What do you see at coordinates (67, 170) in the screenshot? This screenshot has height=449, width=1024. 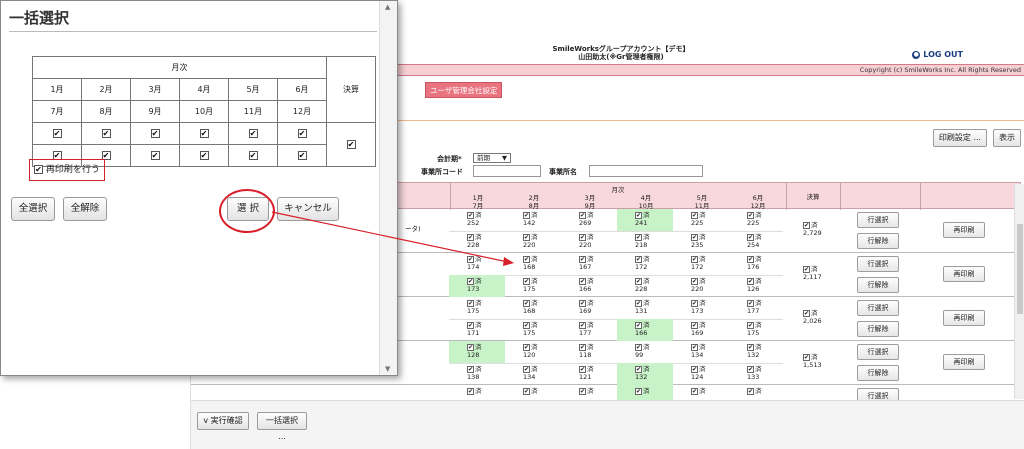 I see `reprint-checkbox: ✔ 再印刷を行う` at bounding box center [67, 170].